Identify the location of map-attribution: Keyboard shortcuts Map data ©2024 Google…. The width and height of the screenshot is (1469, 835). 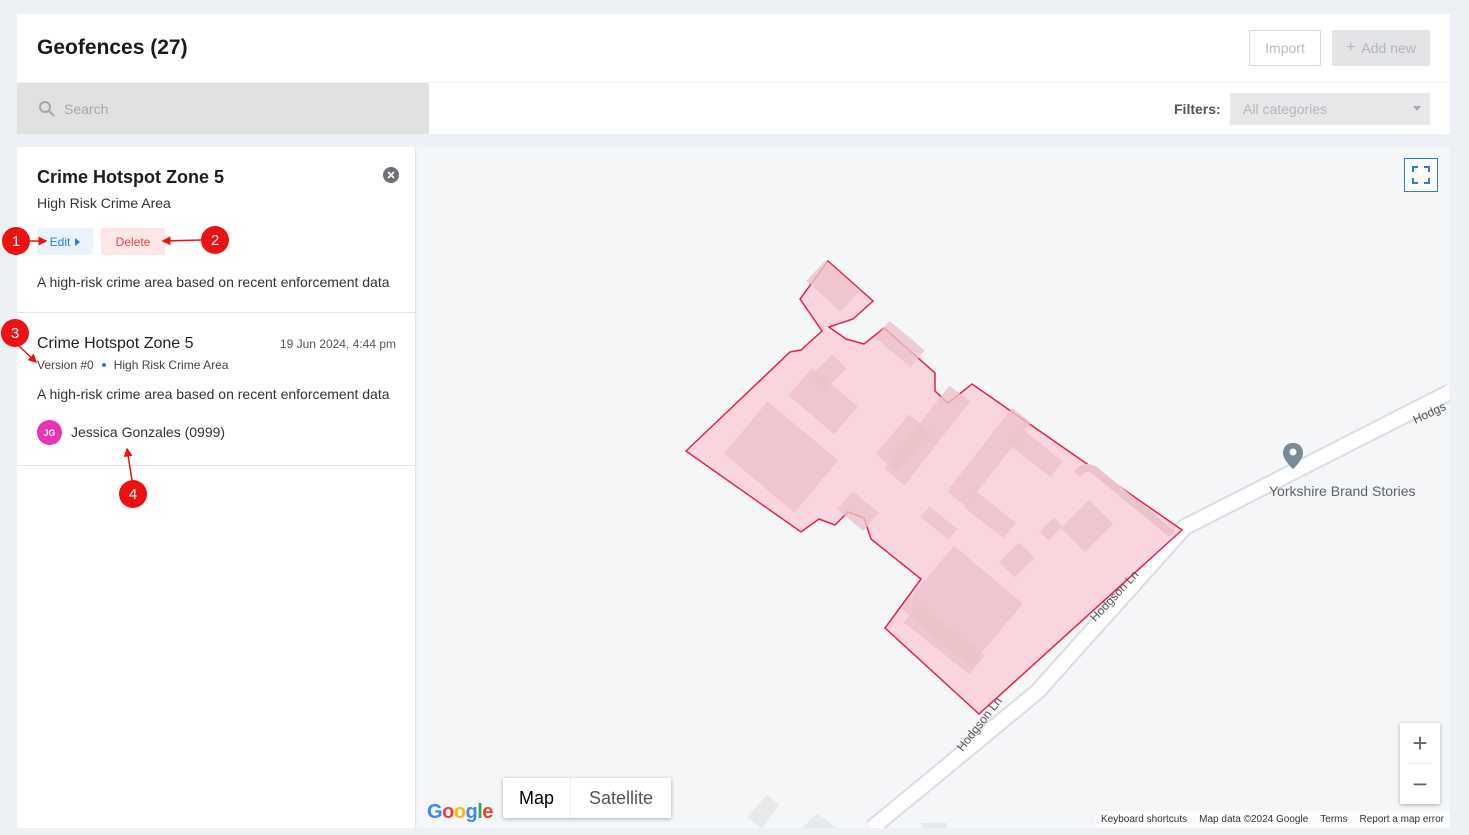
(1272, 819).